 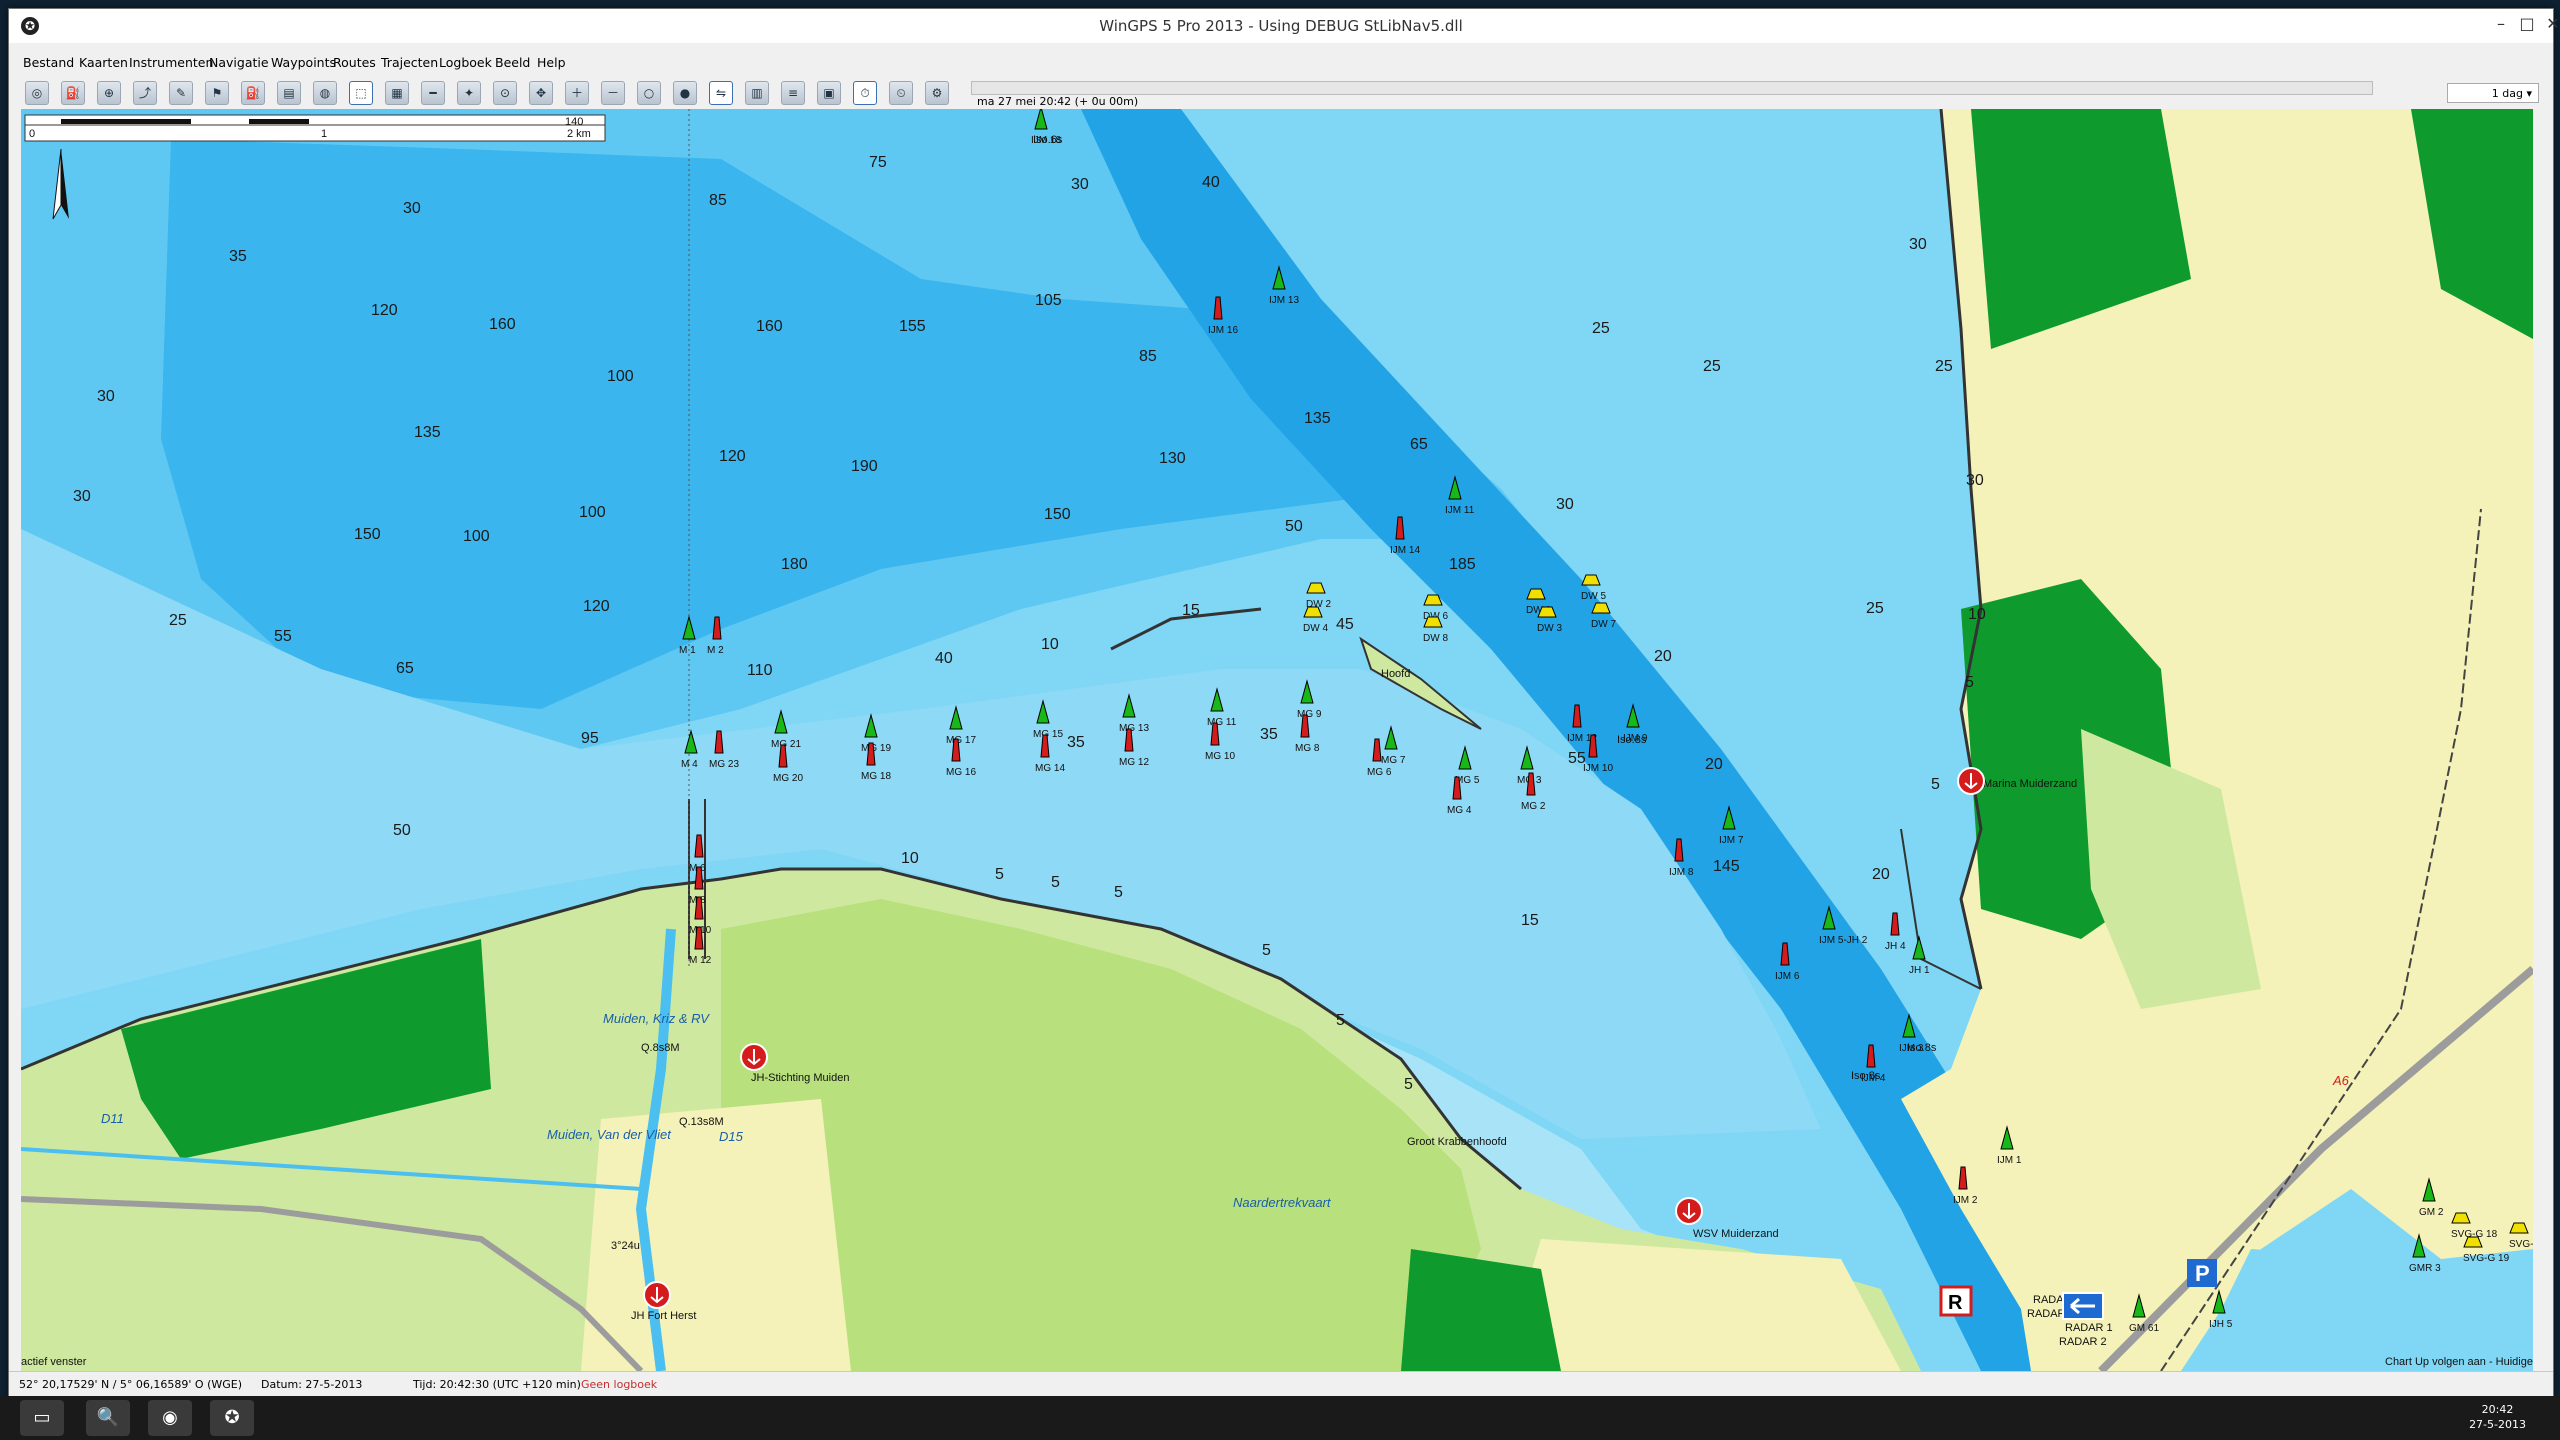 What do you see at coordinates (660, 1048) in the screenshot?
I see `place-label: Q.8s8M` at bounding box center [660, 1048].